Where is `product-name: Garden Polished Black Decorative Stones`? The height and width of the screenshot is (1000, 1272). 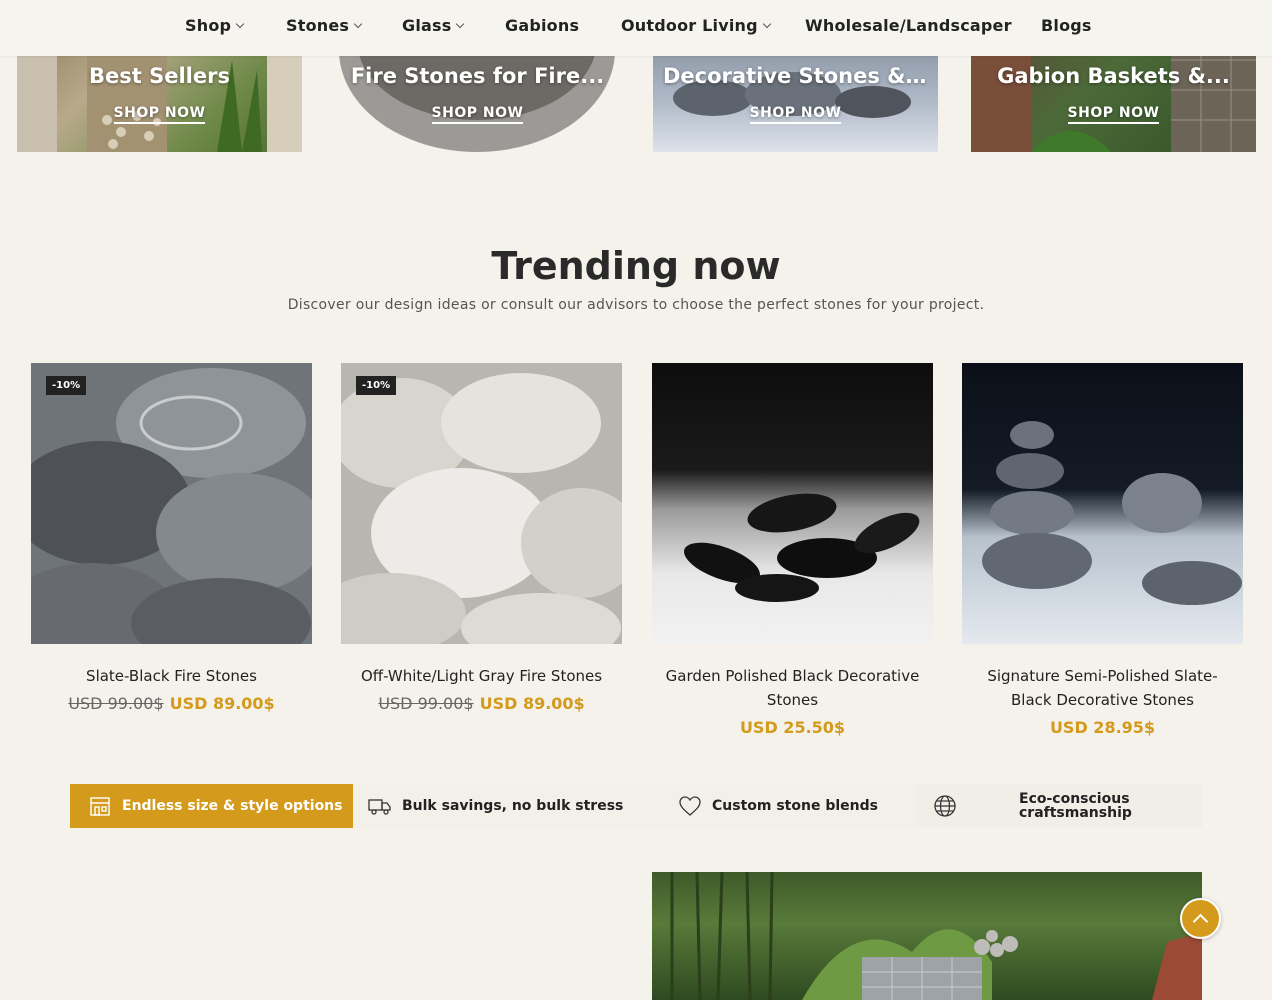 product-name: Garden Polished Black Decorative Stones is located at coordinates (792, 688).